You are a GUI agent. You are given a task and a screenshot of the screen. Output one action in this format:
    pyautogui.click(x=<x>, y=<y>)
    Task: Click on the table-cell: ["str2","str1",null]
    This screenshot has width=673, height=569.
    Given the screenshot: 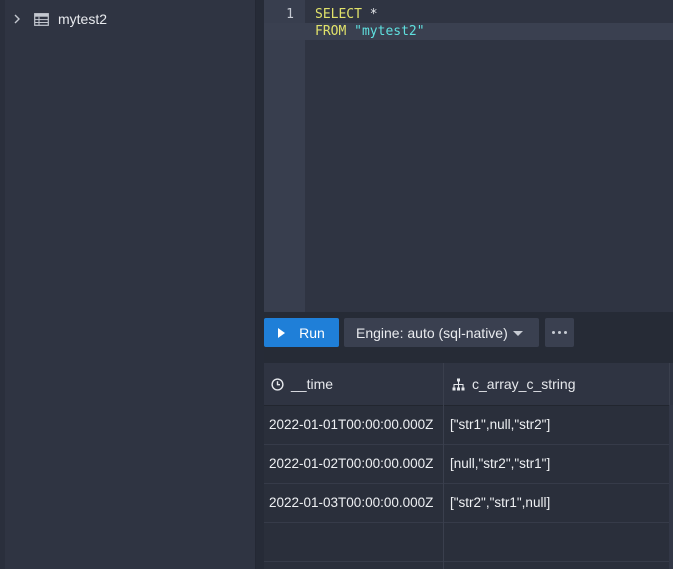 What is the action you would take?
    pyautogui.click(x=500, y=502)
    